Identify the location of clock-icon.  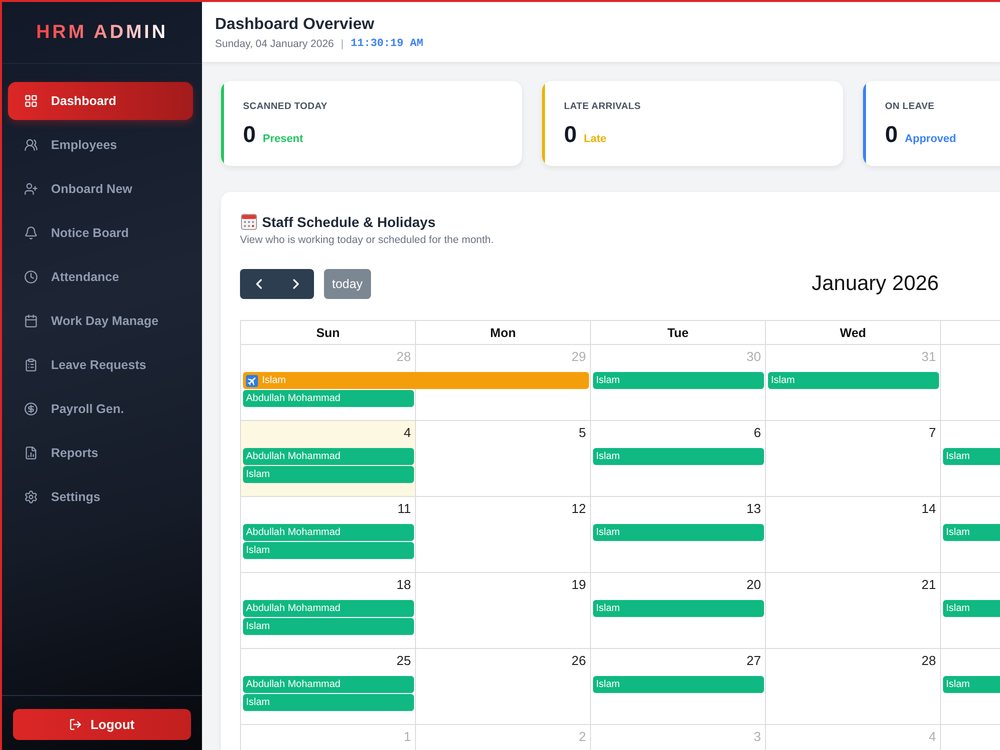
(31, 277).